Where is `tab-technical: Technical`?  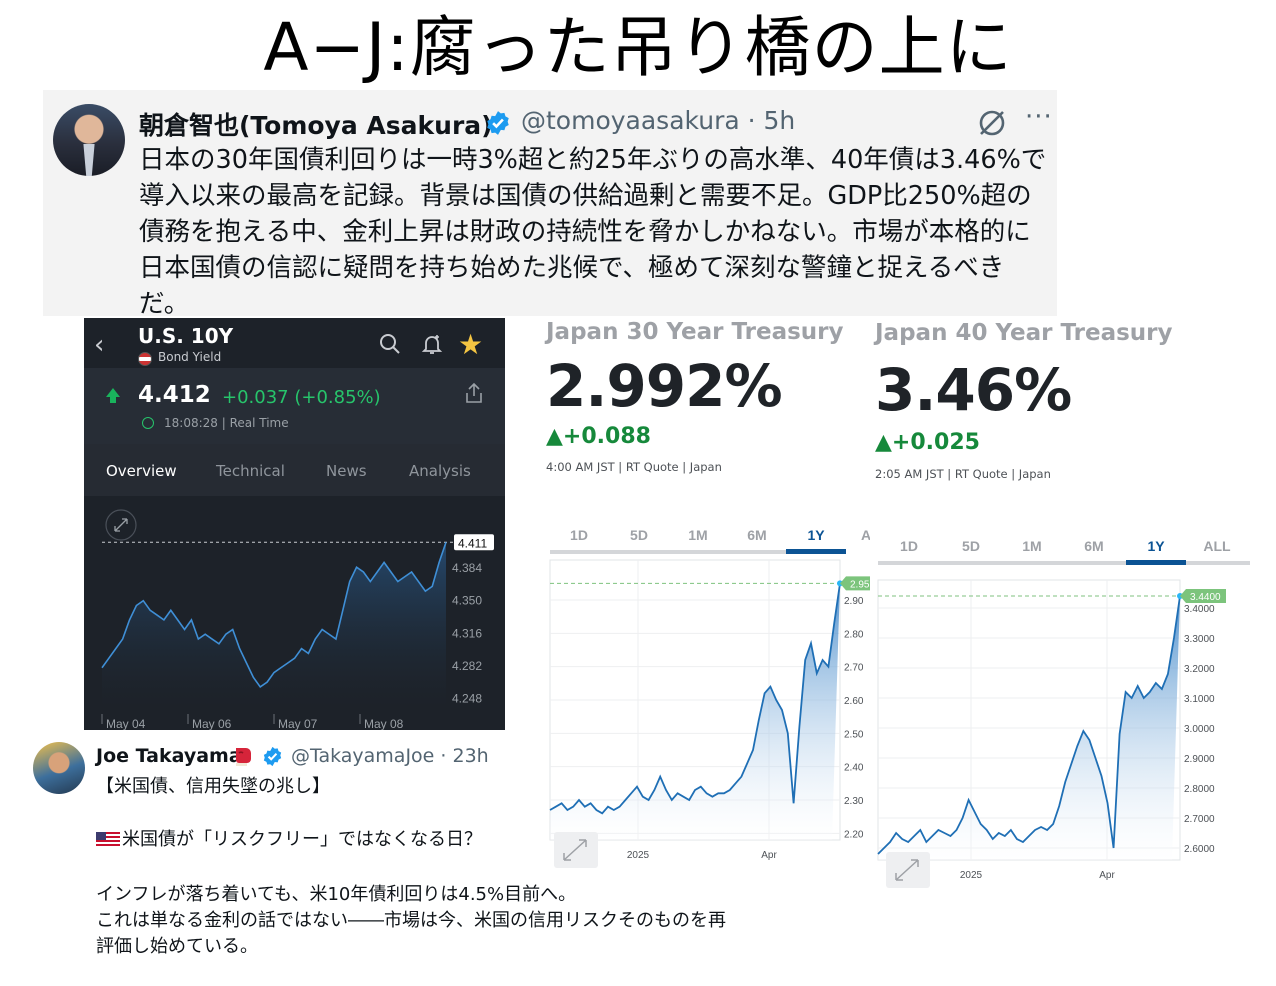 tab-technical: Technical is located at coordinates (250, 471).